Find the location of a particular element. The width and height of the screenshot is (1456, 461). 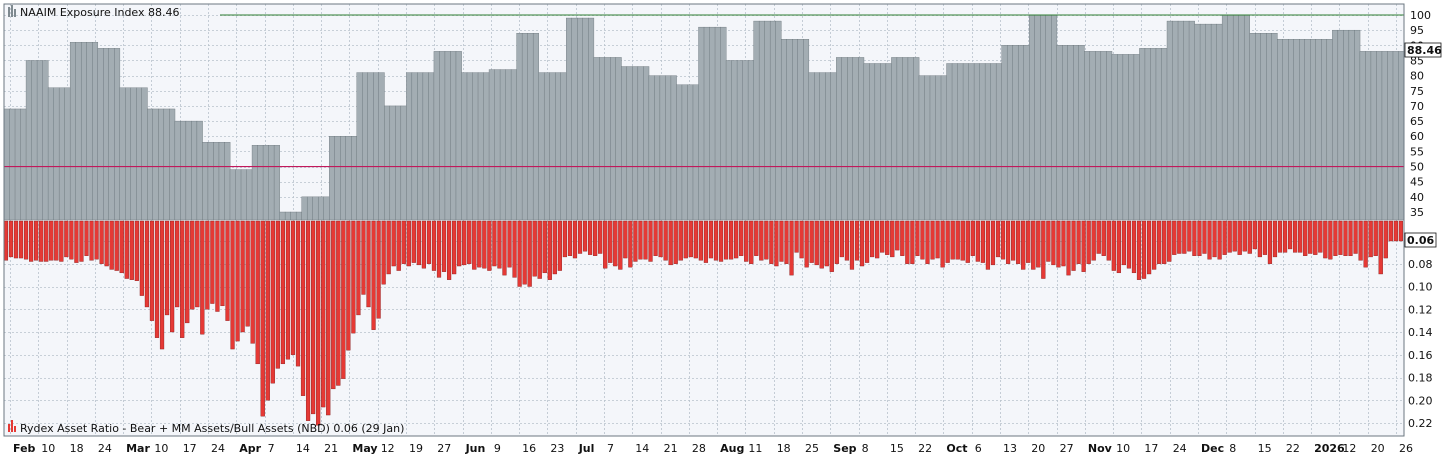

x-tick-label: 27 is located at coordinates (444, 448).